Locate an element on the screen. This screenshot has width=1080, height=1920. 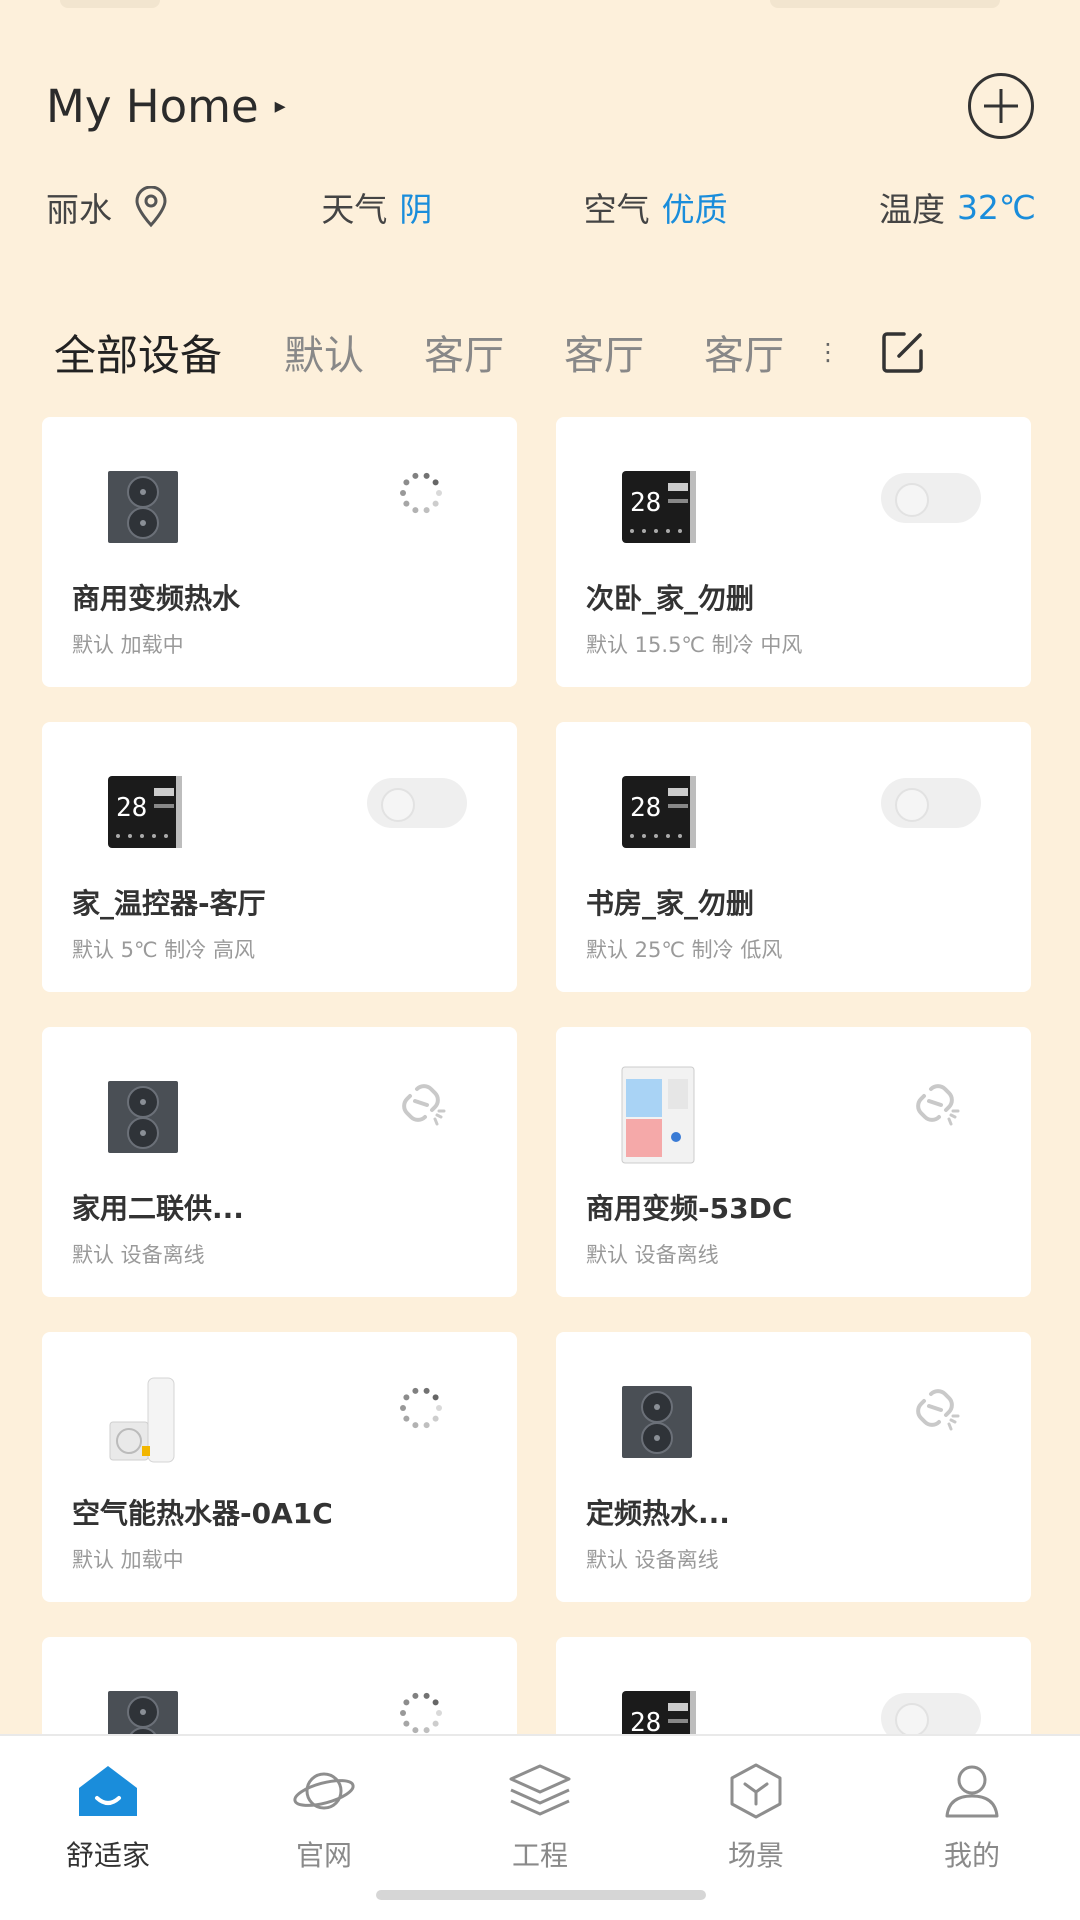
tab-overflow-indicator: ⋮ is located at coordinates (828, 352).